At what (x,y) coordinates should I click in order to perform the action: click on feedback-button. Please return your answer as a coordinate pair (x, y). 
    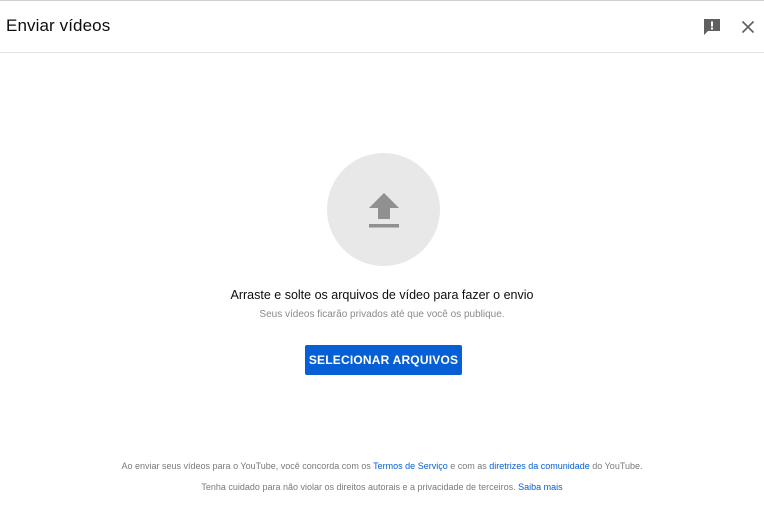
    Looking at the image, I should click on (712, 27).